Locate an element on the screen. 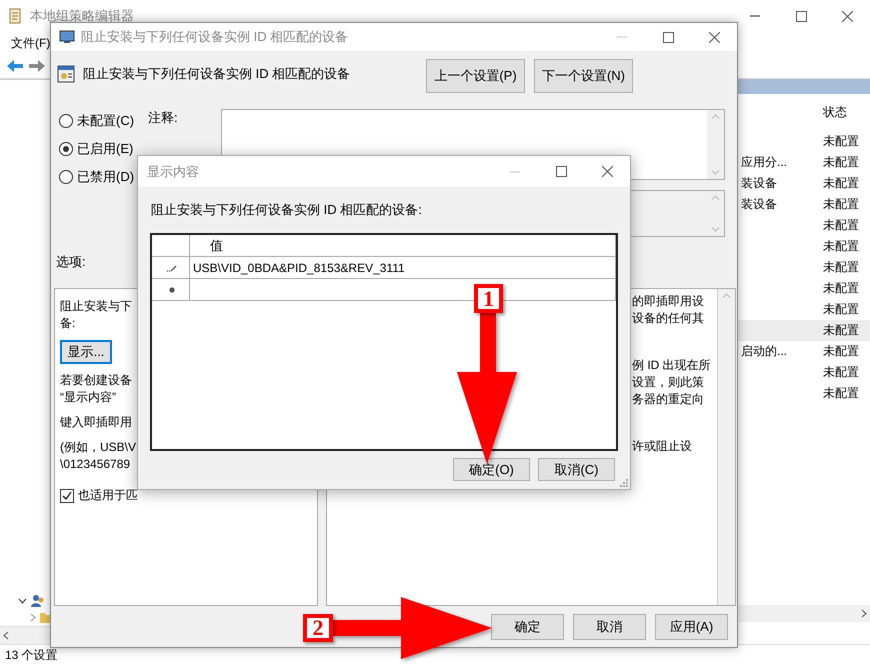  dialog-button: 取消 is located at coordinates (609, 627).